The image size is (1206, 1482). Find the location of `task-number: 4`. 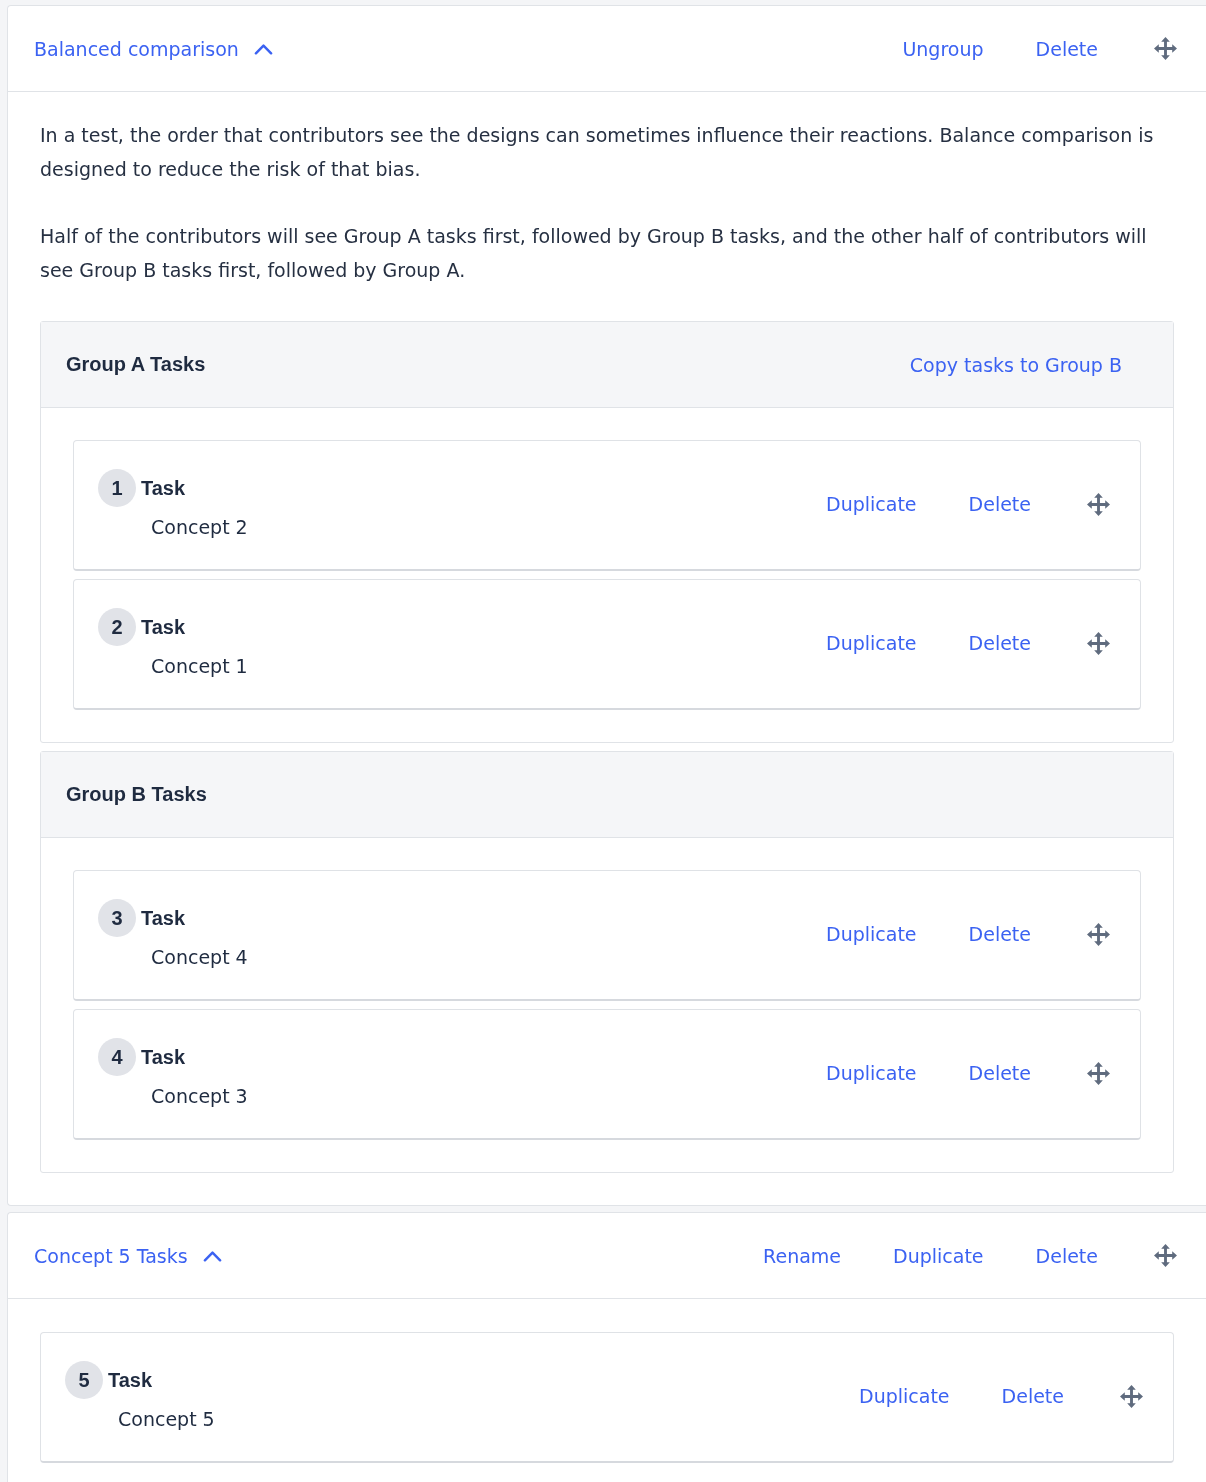

task-number: 4 is located at coordinates (117, 1057).